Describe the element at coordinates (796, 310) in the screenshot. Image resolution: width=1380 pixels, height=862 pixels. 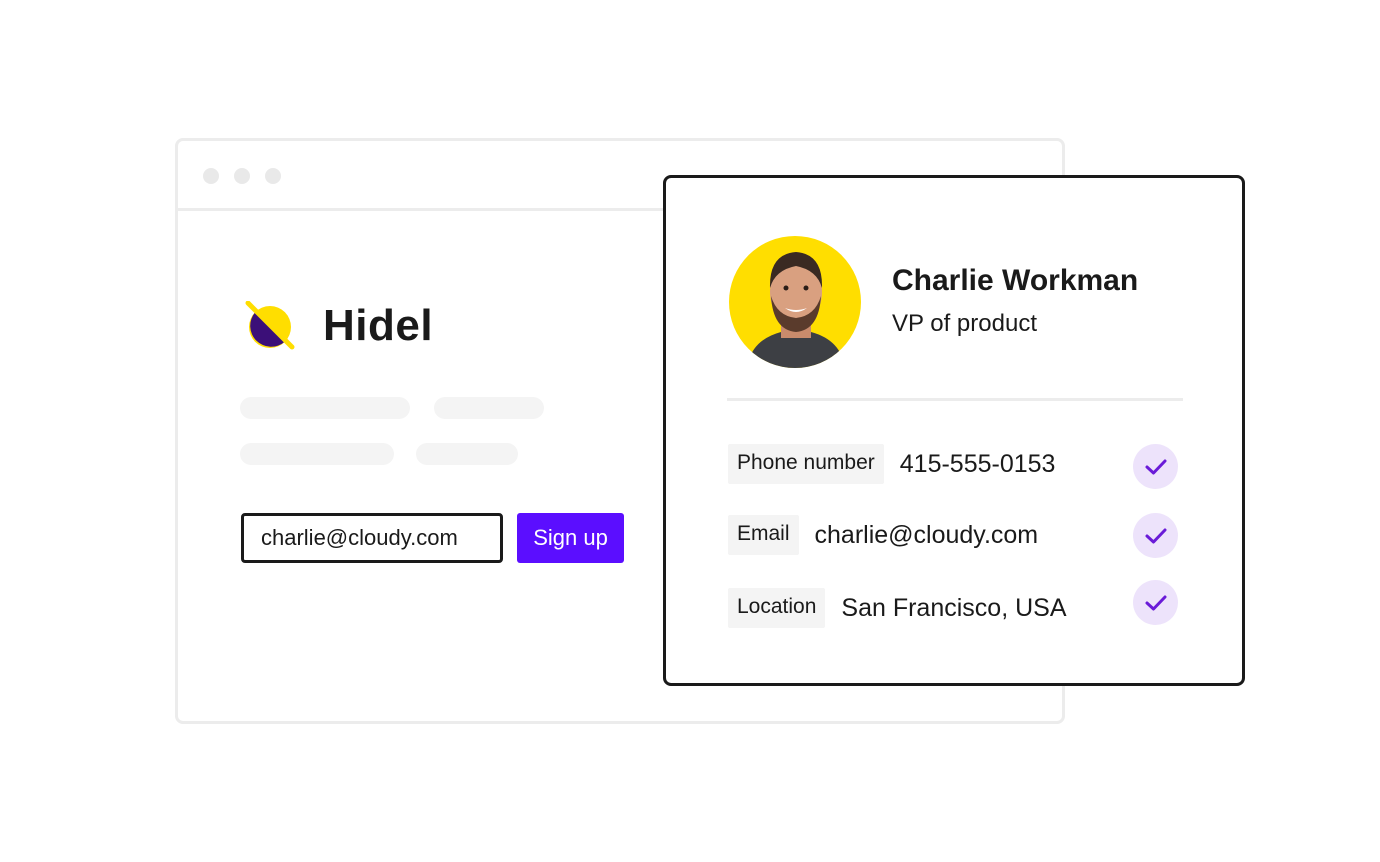
I see `profile-photo` at that location.